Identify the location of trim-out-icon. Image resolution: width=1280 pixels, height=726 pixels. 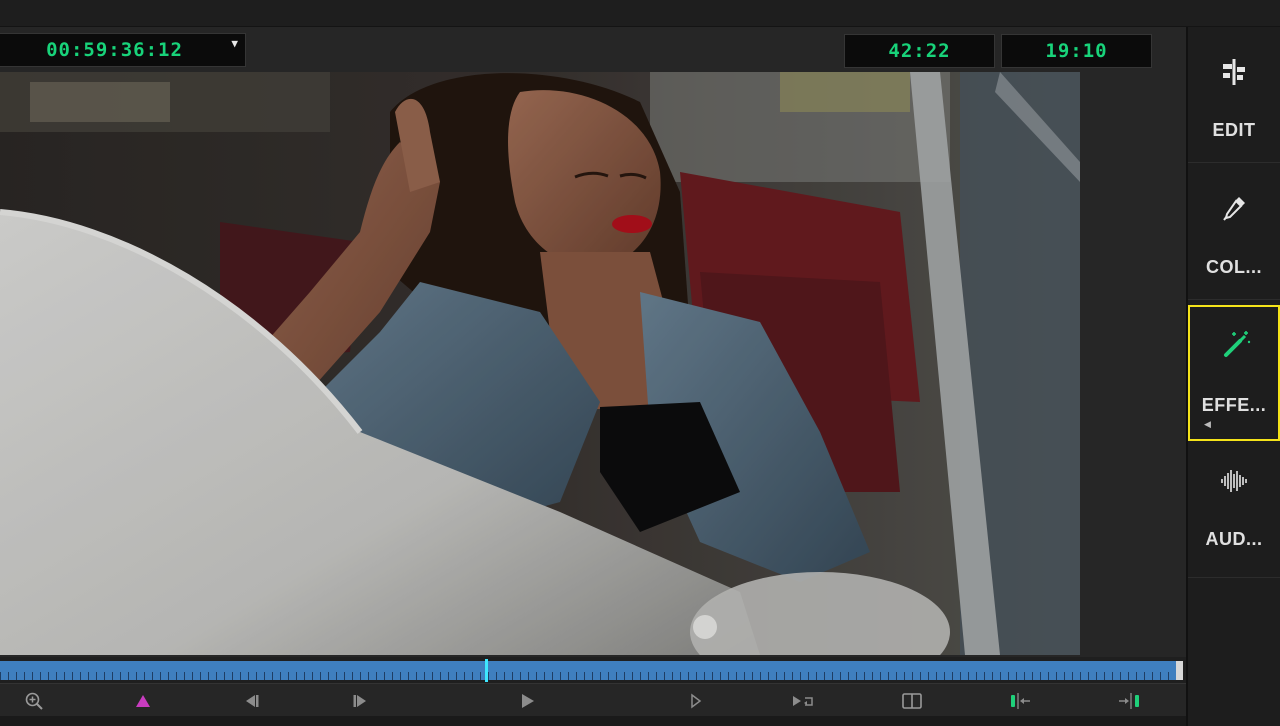
(1129, 701).